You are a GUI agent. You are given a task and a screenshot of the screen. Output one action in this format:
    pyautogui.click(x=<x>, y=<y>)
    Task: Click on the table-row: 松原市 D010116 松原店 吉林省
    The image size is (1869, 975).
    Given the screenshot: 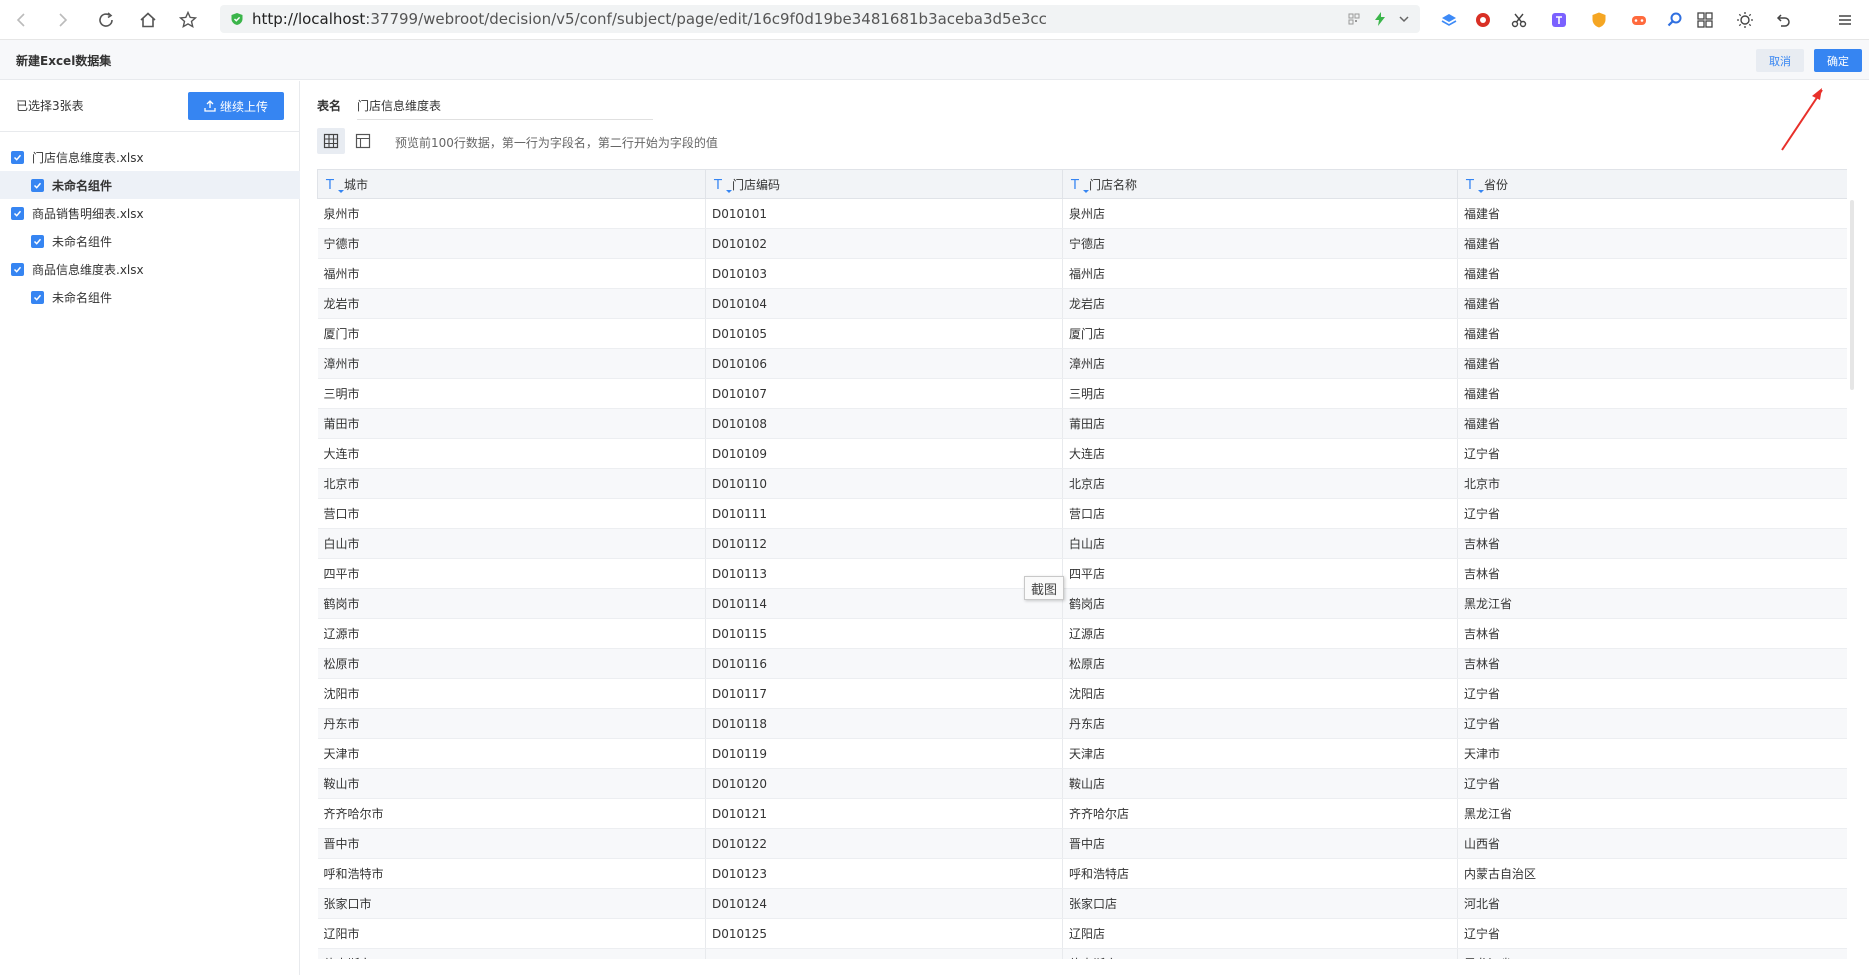 What is the action you would take?
    pyautogui.click(x=1082, y=663)
    